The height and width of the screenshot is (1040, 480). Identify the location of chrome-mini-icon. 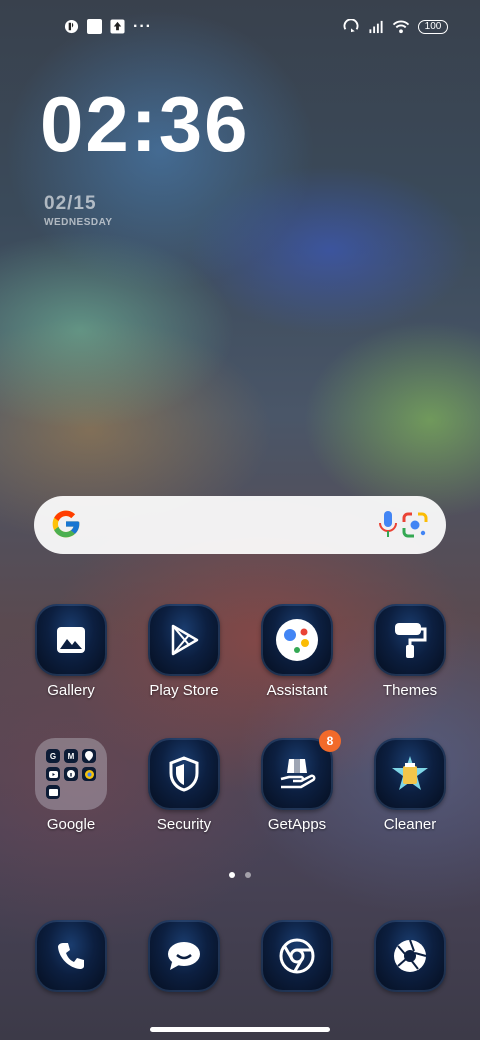
(89, 774).